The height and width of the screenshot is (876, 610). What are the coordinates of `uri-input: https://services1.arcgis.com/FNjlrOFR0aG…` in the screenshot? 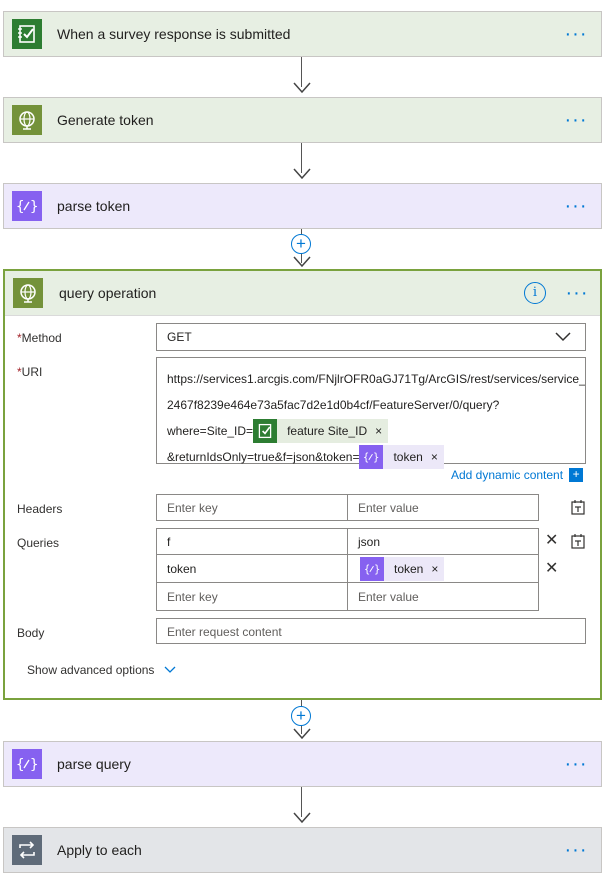 It's located at (371, 413).